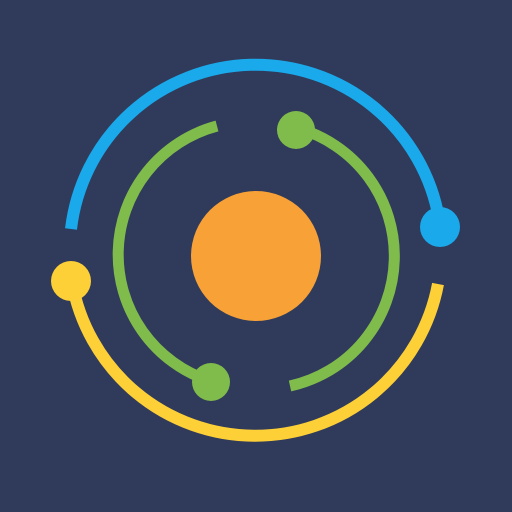 This screenshot has height=512, width=512. I want to click on lower-orbit-node, so click(71, 281).